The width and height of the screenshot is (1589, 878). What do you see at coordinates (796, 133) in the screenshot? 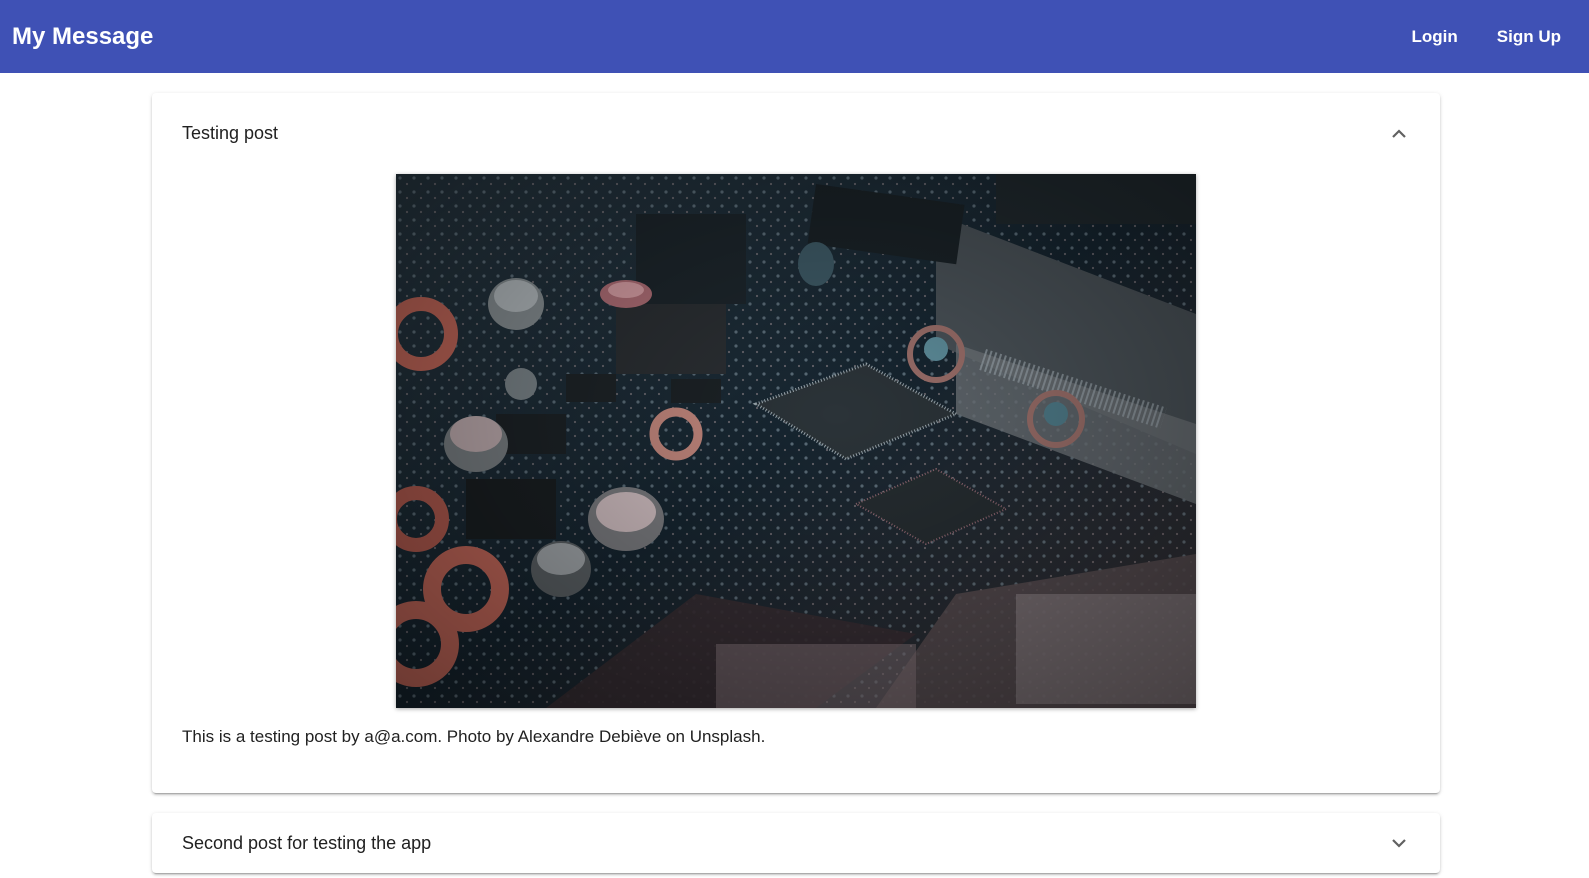
I see `post-panel-header: Testing post` at bounding box center [796, 133].